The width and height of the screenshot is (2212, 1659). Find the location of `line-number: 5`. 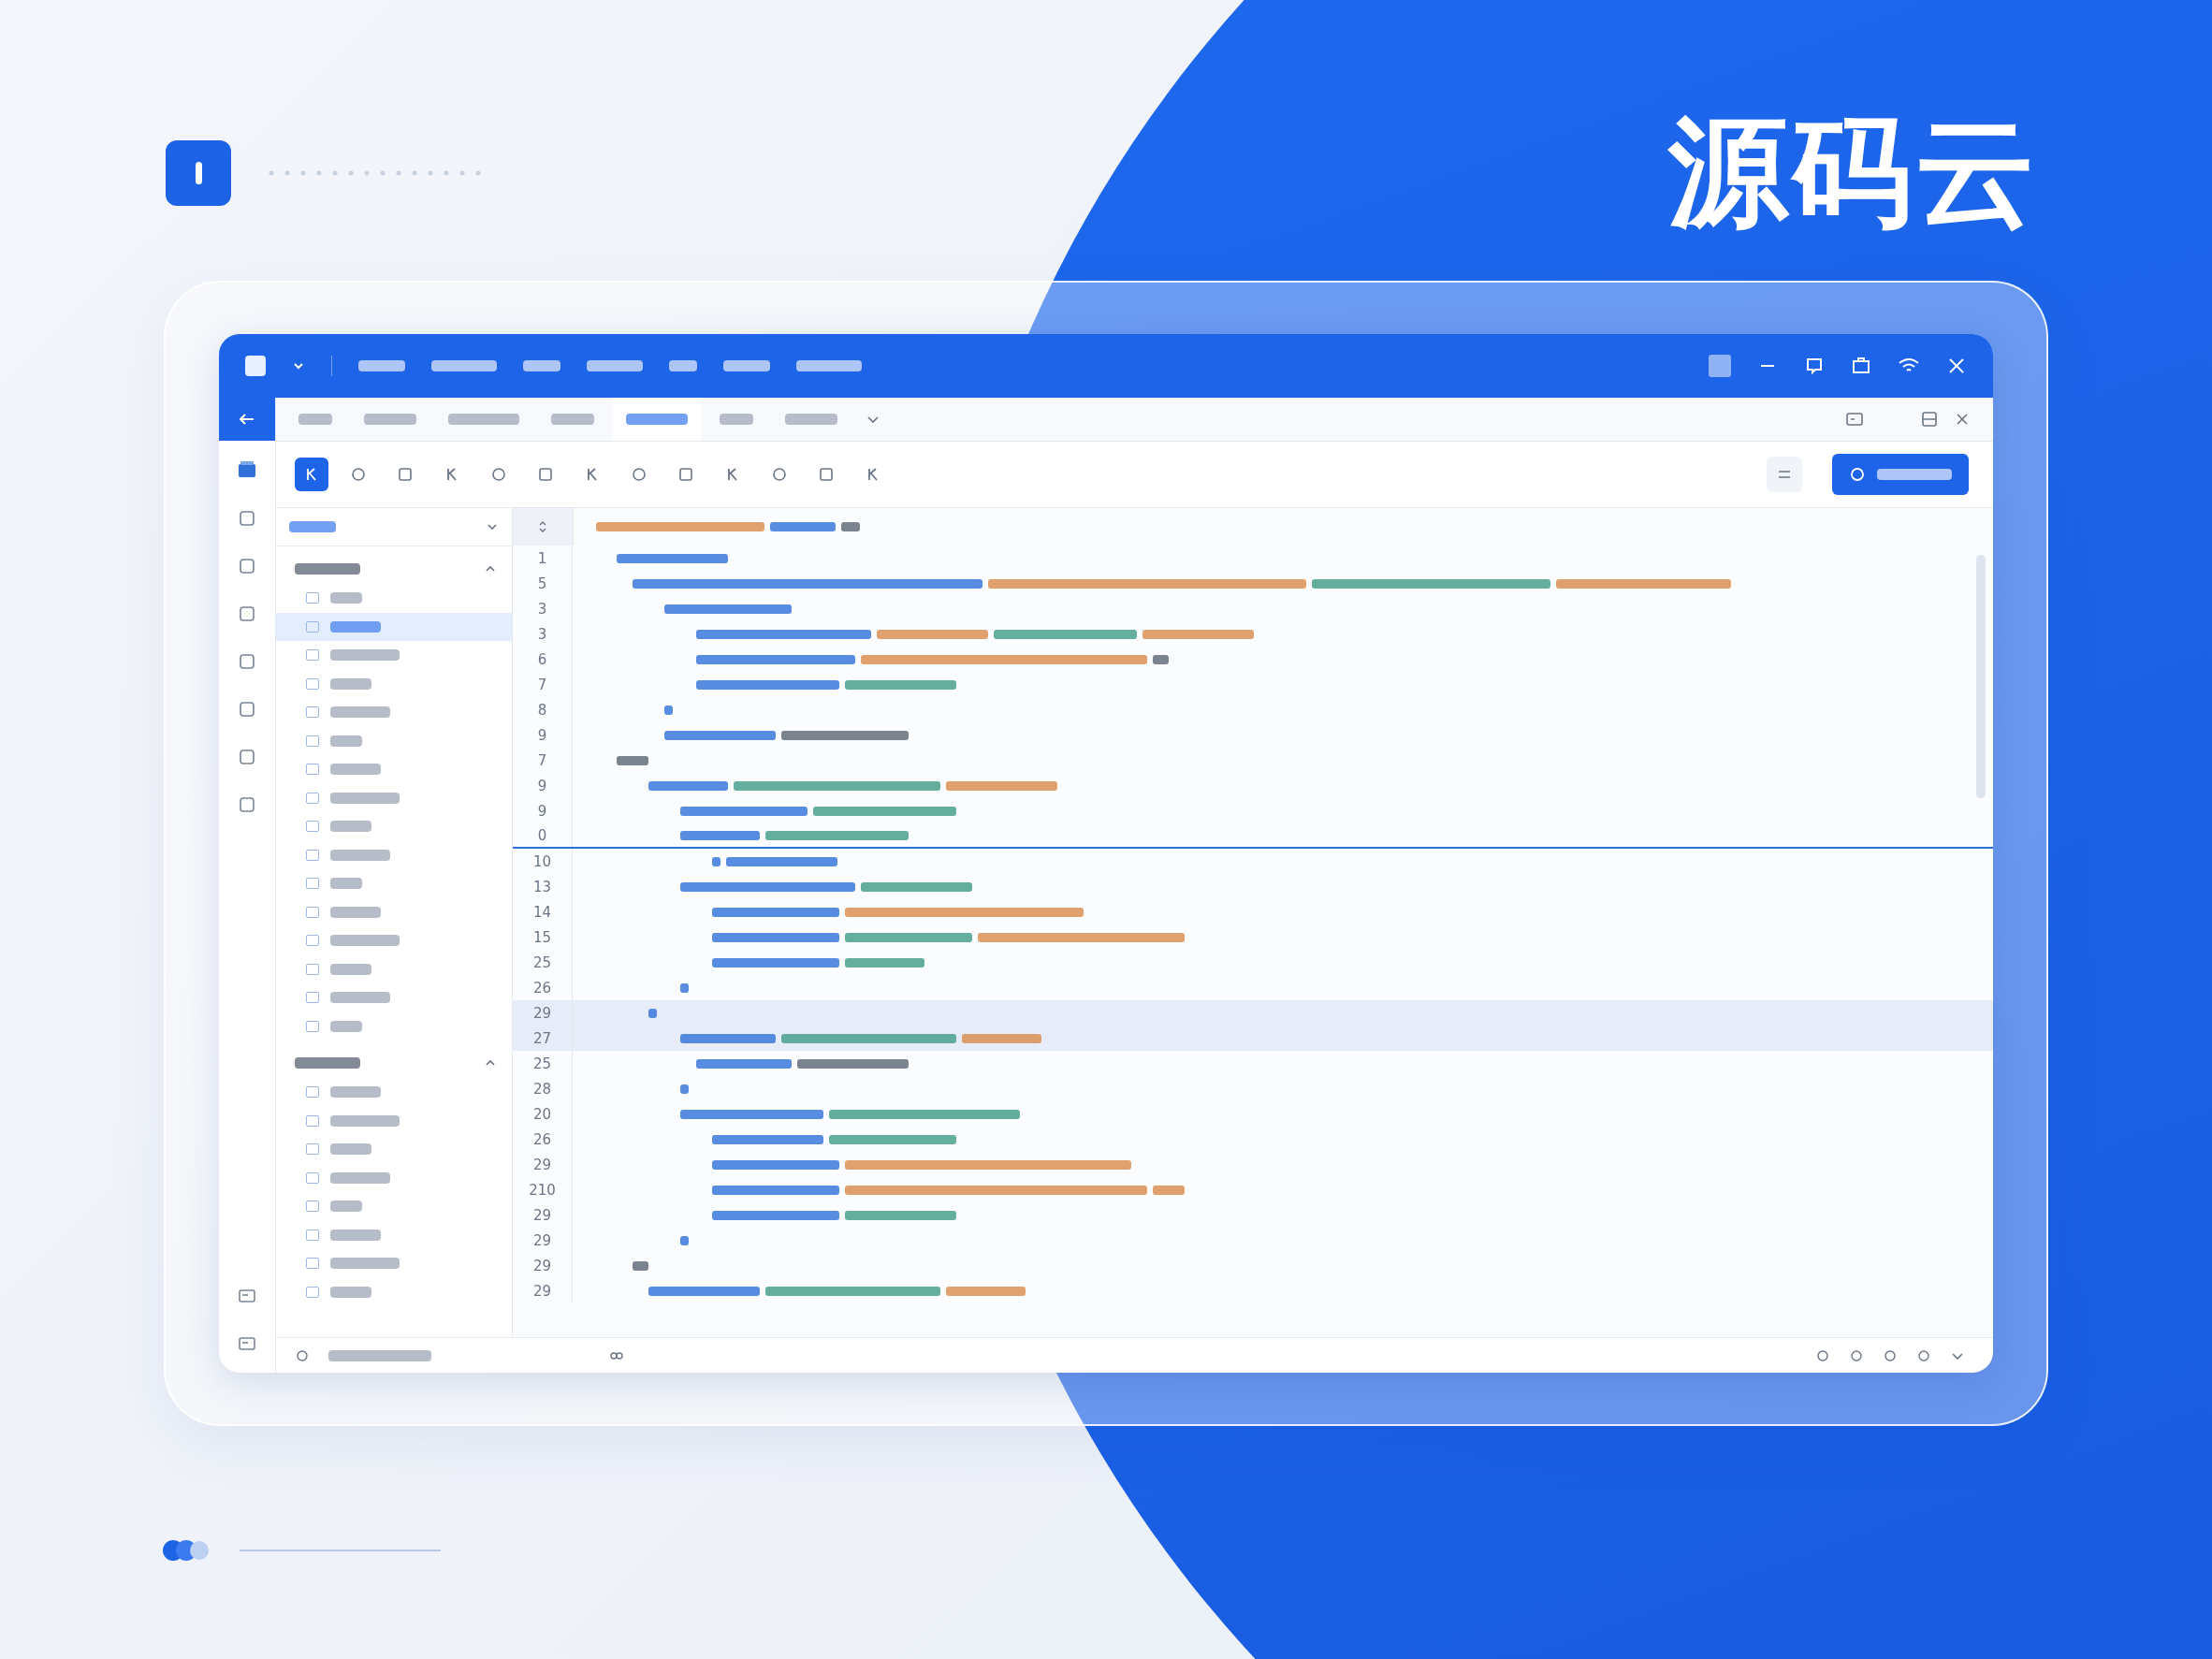

line-number: 5 is located at coordinates (543, 583).